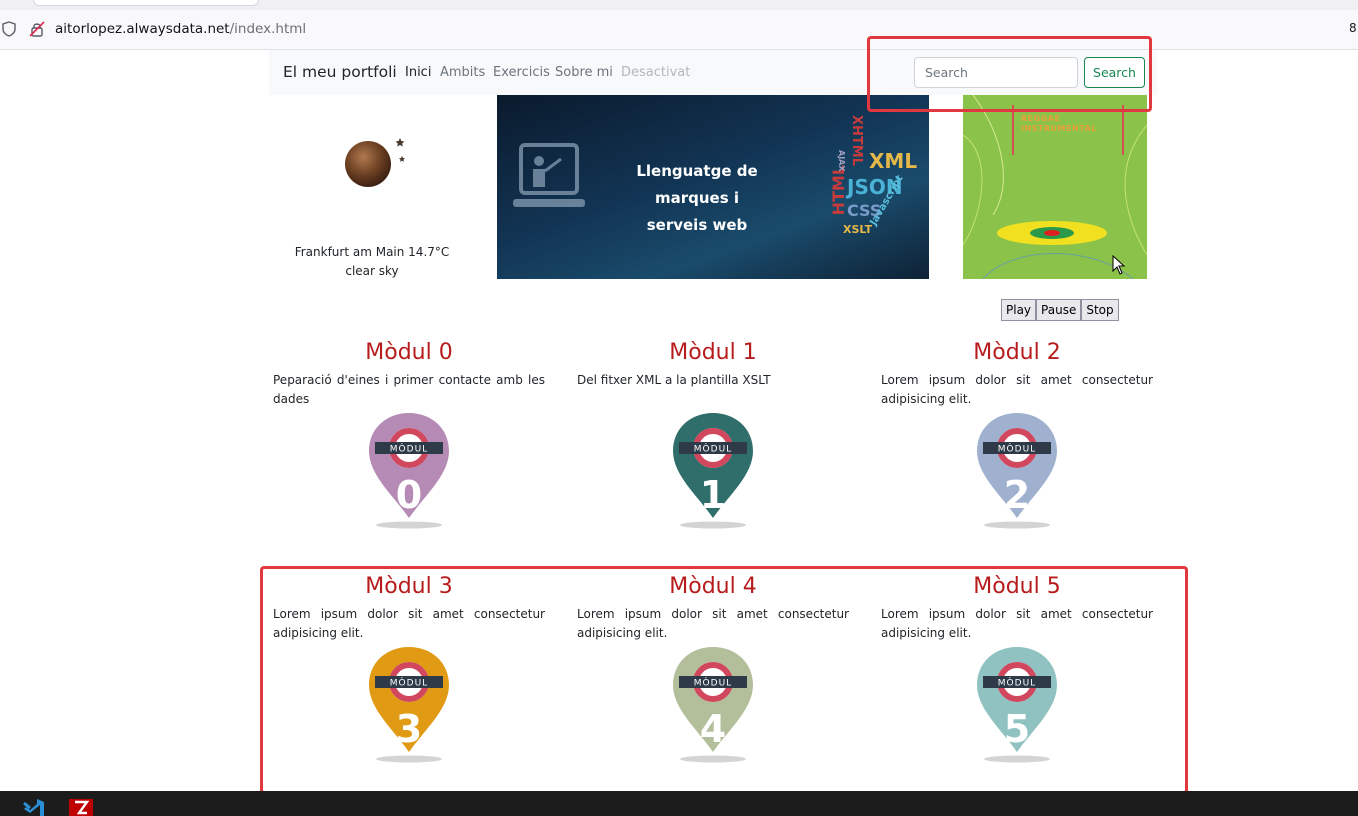 The width and height of the screenshot is (1358, 816). I want to click on module-title: Mòdul 1, so click(713, 352).